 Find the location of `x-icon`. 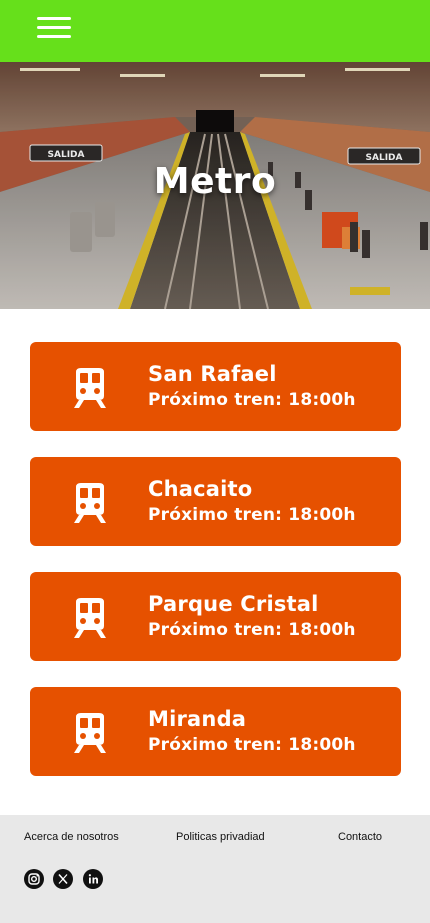

x-icon is located at coordinates (63, 879).